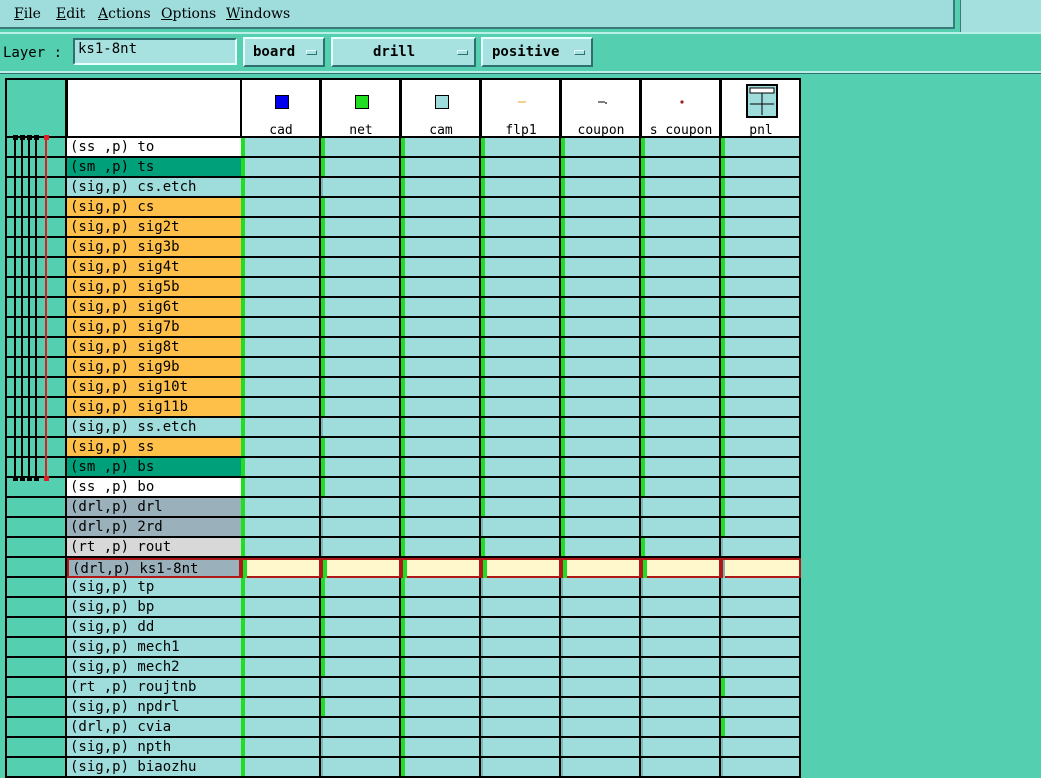  What do you see at coordinates (154, 528) in the screenshot?
I see `layer-name-cell: (drl,p) 2rd` at bounding box center [154, 528].